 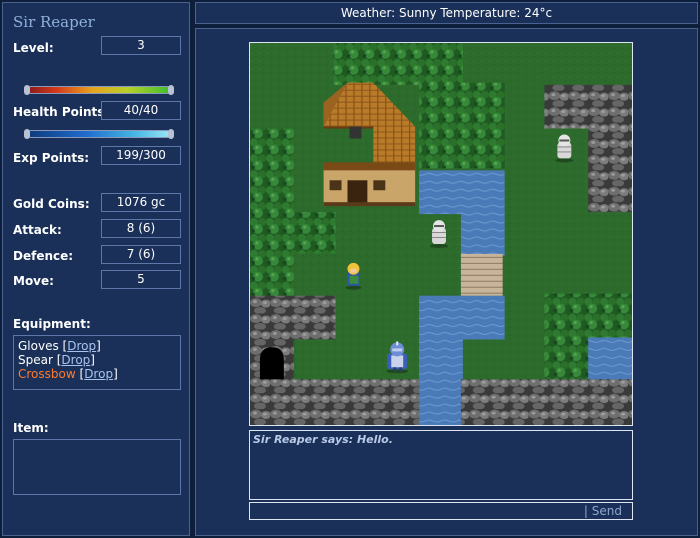 What do you see at coordinates (38, 346) in the screenshot?
I see `equipment-name: Gloves` at bounding box center [38, 346].